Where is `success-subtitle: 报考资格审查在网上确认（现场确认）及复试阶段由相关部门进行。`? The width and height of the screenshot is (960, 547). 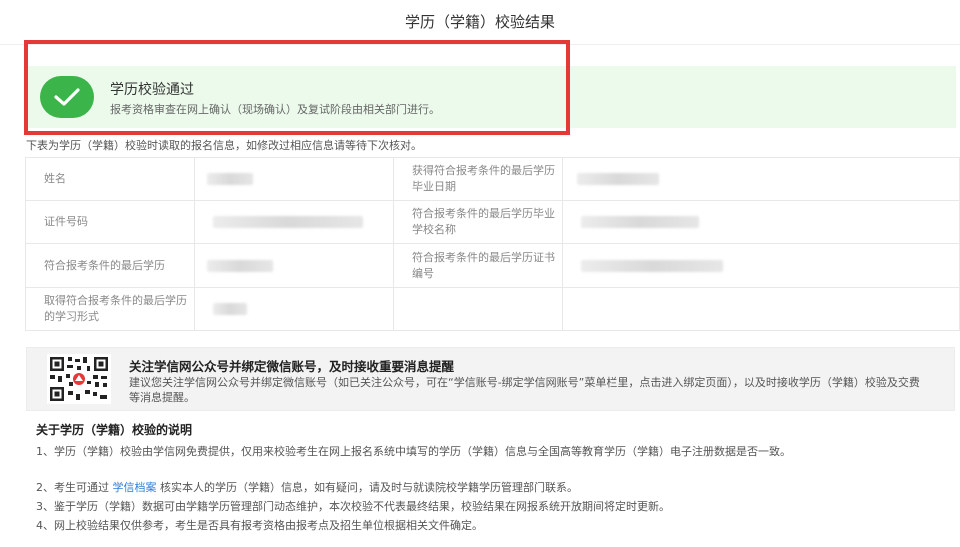 success-subtitle: 报考资格审查在网上确认（现场确认）及复试阶段由相关部门进行。 is located at coordinates (275, 109).